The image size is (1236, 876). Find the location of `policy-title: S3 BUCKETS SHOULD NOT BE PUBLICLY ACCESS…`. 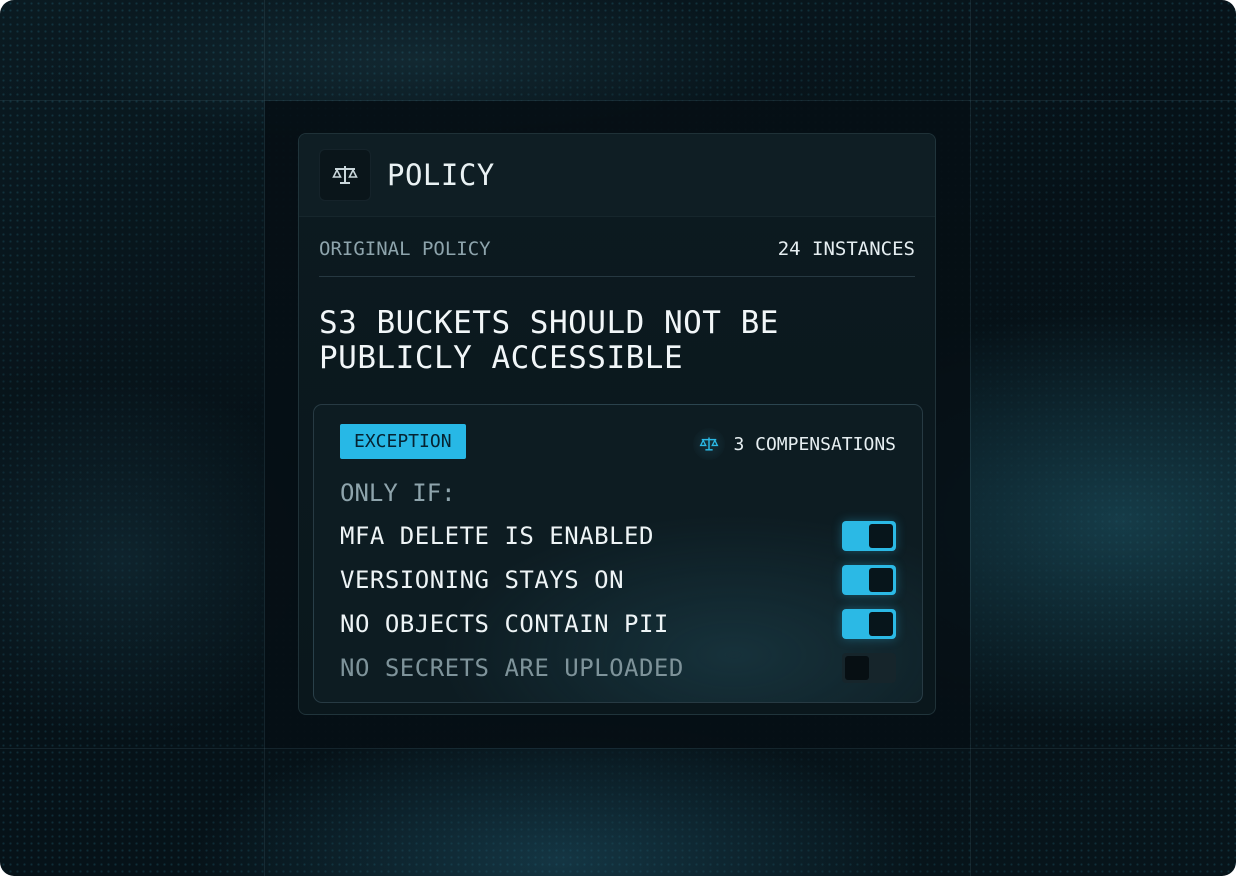

policy-title: S3 BUCKETS SHOULD NOT BE PUBLICLY ACCESS… is located at coordinates (549, 340).